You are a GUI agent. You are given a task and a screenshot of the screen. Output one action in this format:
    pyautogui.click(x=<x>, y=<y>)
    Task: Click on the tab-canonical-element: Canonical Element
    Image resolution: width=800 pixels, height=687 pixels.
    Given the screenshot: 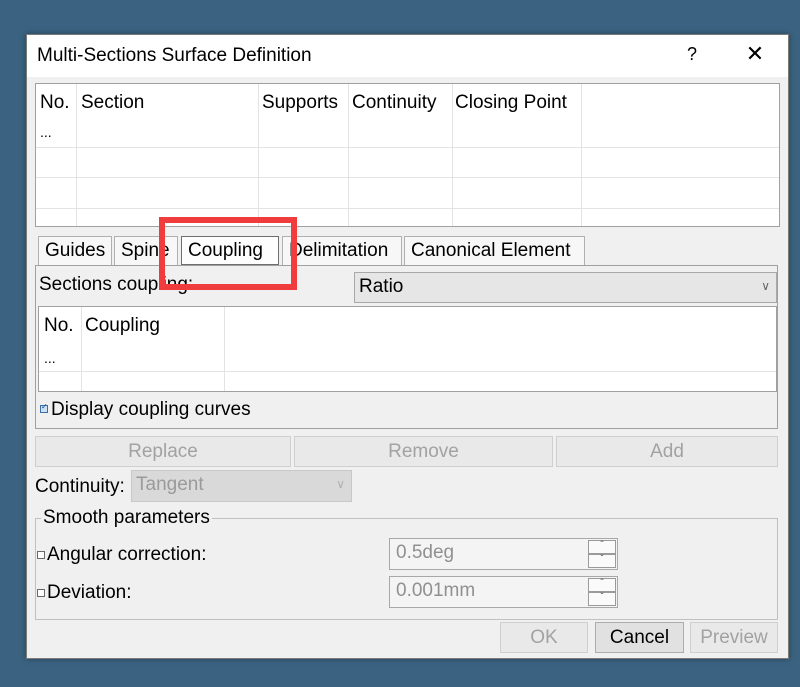 What is the action you would take?
    pyautogui.click(x=494, y=250)
    